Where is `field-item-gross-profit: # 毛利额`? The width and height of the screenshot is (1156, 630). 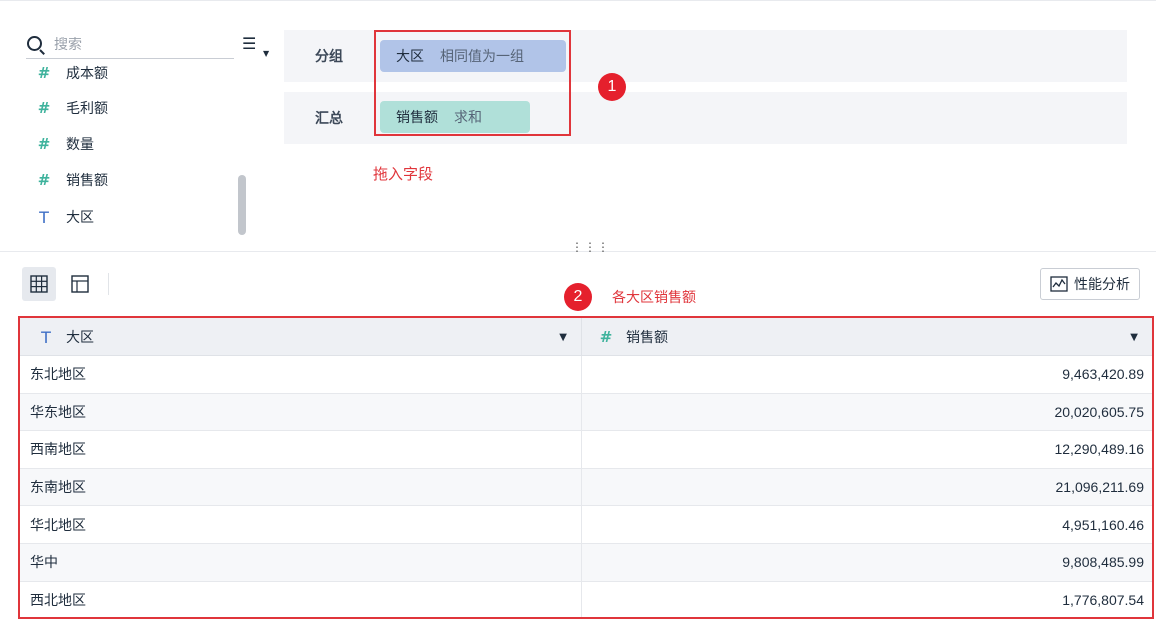 field-item-gross-profit: # 毛利额 is located at coordinates (71, 108).